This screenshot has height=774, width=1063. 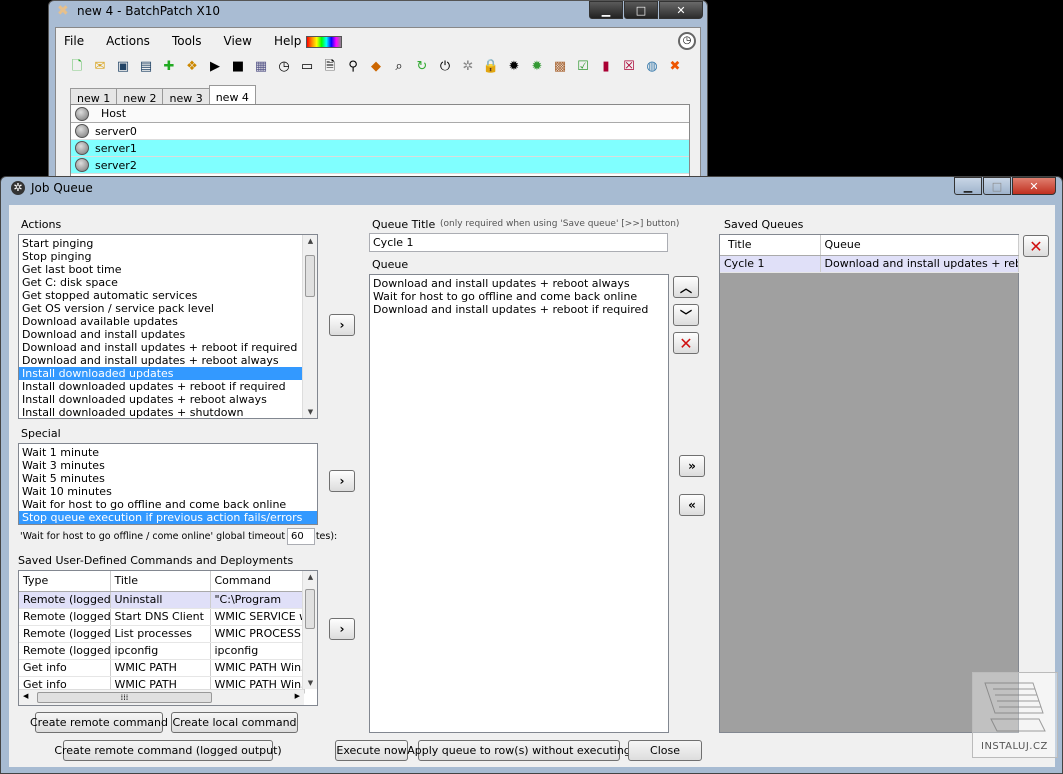 What do you see at coordinates (560, 67) in the screenshot?
I see `package-icon: ▩` at bounding box center [560, 67].